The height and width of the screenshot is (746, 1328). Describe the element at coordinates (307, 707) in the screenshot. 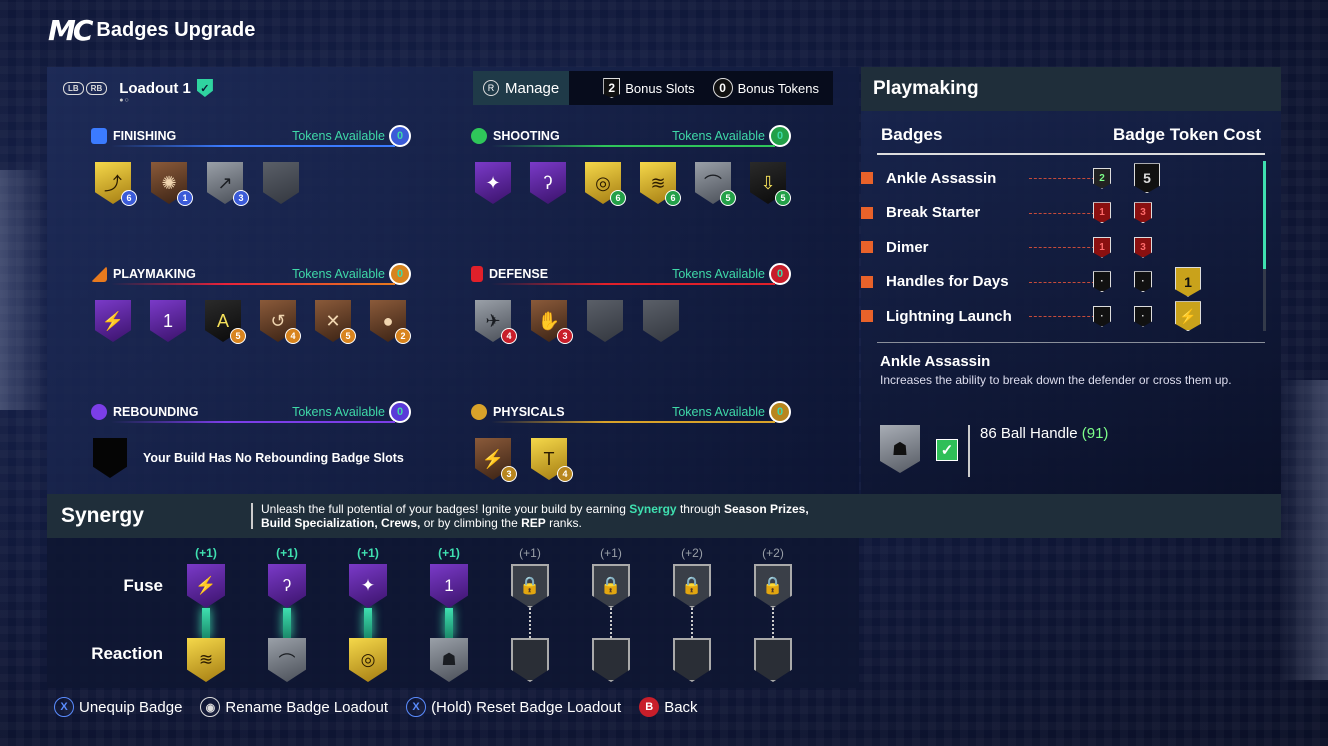

I see `rename-label: Rename Badge Loadout` at that location.